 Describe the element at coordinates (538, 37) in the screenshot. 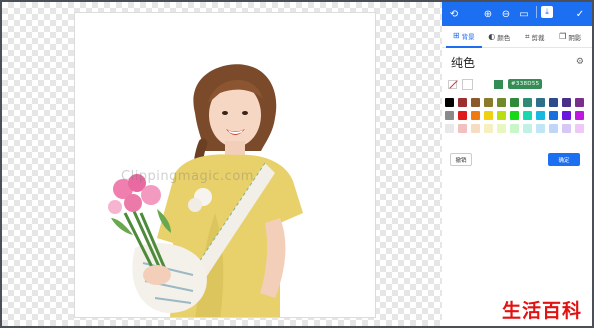

I see `tab-label: 剪裁` at that location.